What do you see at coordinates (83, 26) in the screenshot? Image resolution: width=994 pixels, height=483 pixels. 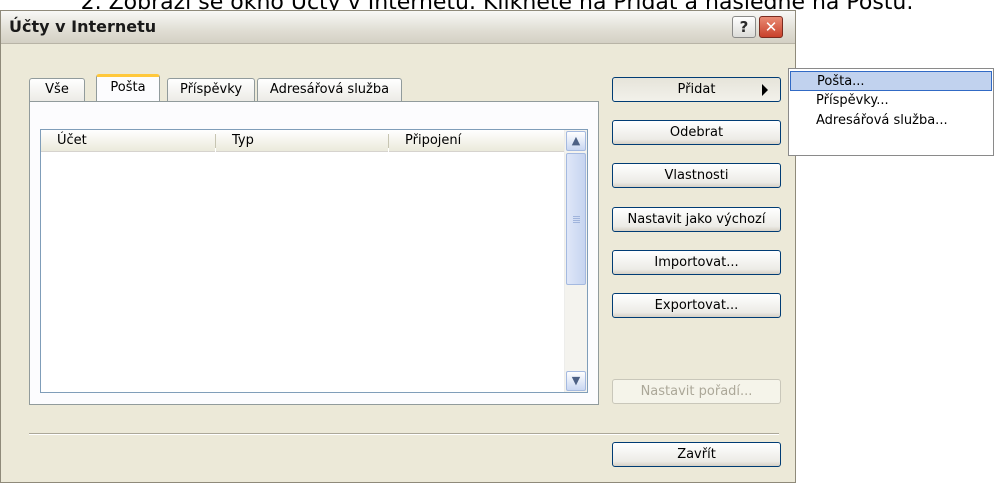 I see `window-title: Účty v Internetu` at bounding box center [83, 26].